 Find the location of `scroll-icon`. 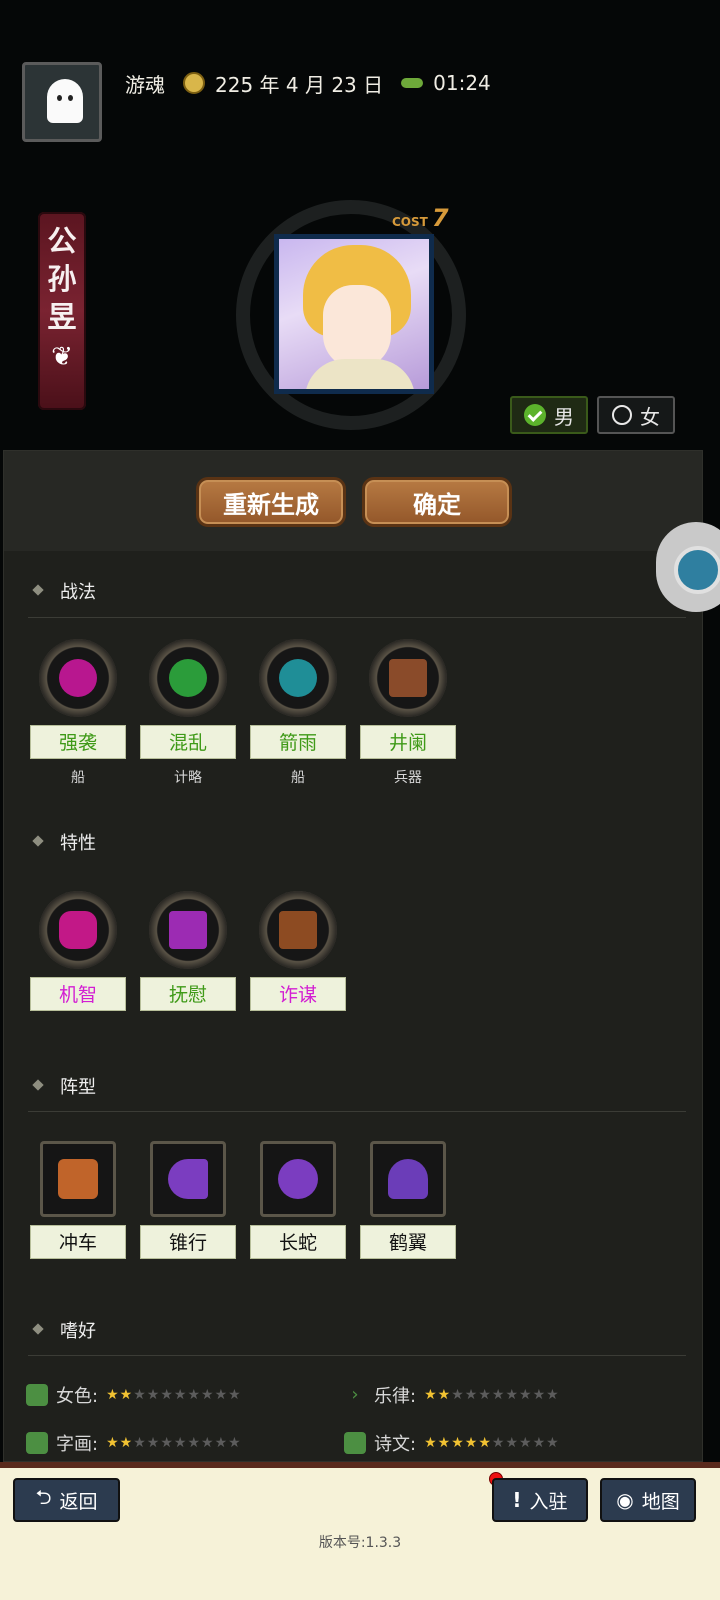

scroll-icon is located at coordinates (37, 1443).